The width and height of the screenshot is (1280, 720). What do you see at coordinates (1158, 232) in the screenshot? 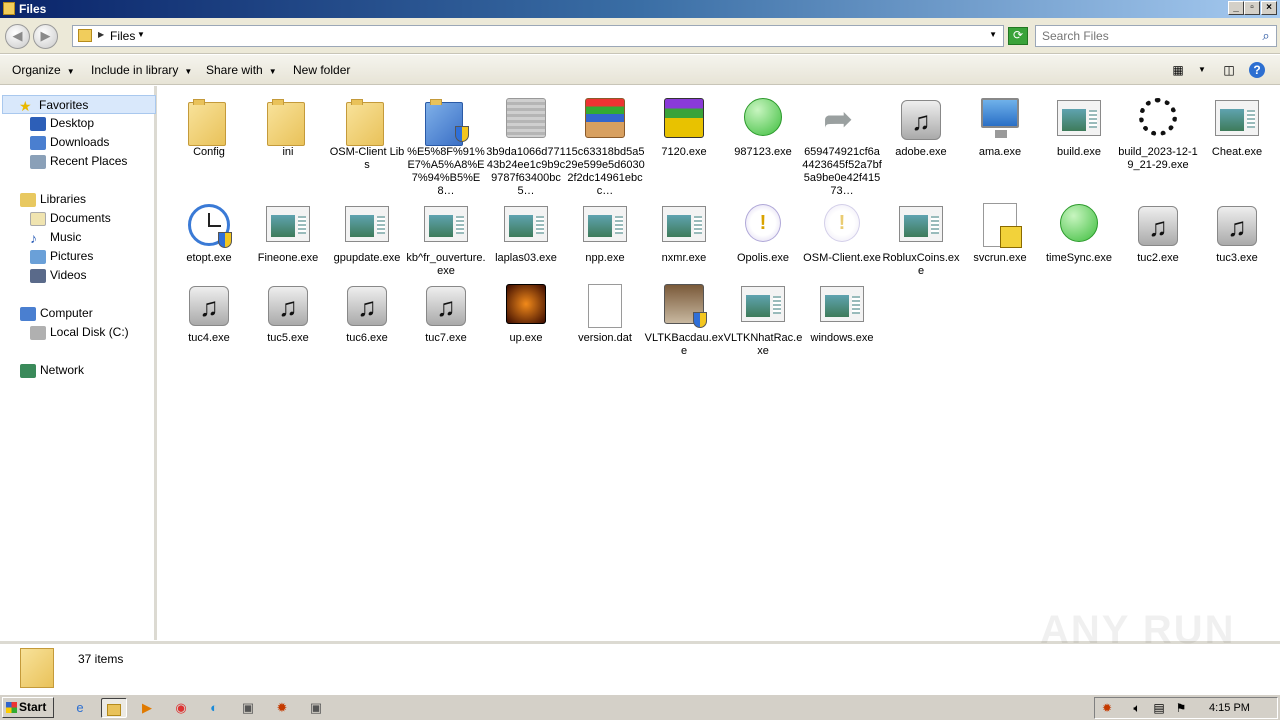
I see `file-item: ♫ tuc2.exe` at bounding box center [1158, 232].